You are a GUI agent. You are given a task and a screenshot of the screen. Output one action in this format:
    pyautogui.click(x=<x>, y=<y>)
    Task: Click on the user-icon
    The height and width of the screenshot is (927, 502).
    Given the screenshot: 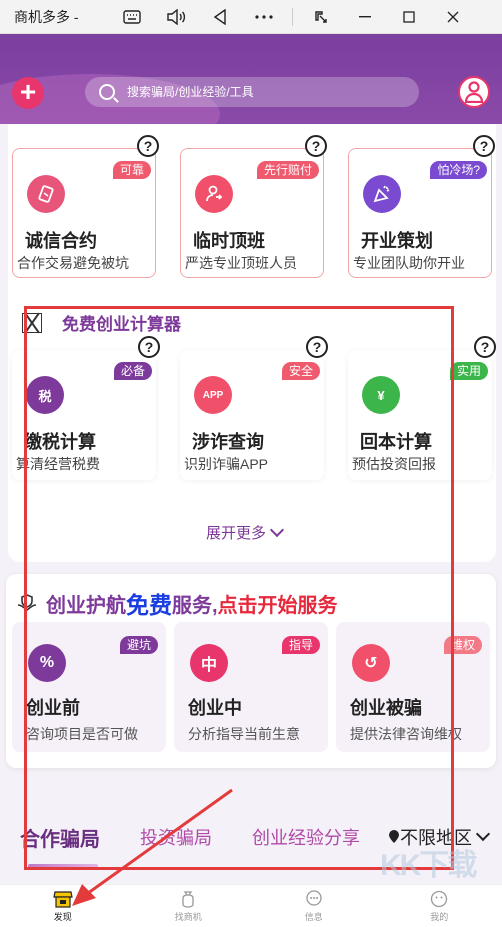 What is the action you would take?
    pyautogui.click(x=474, y=92)
    